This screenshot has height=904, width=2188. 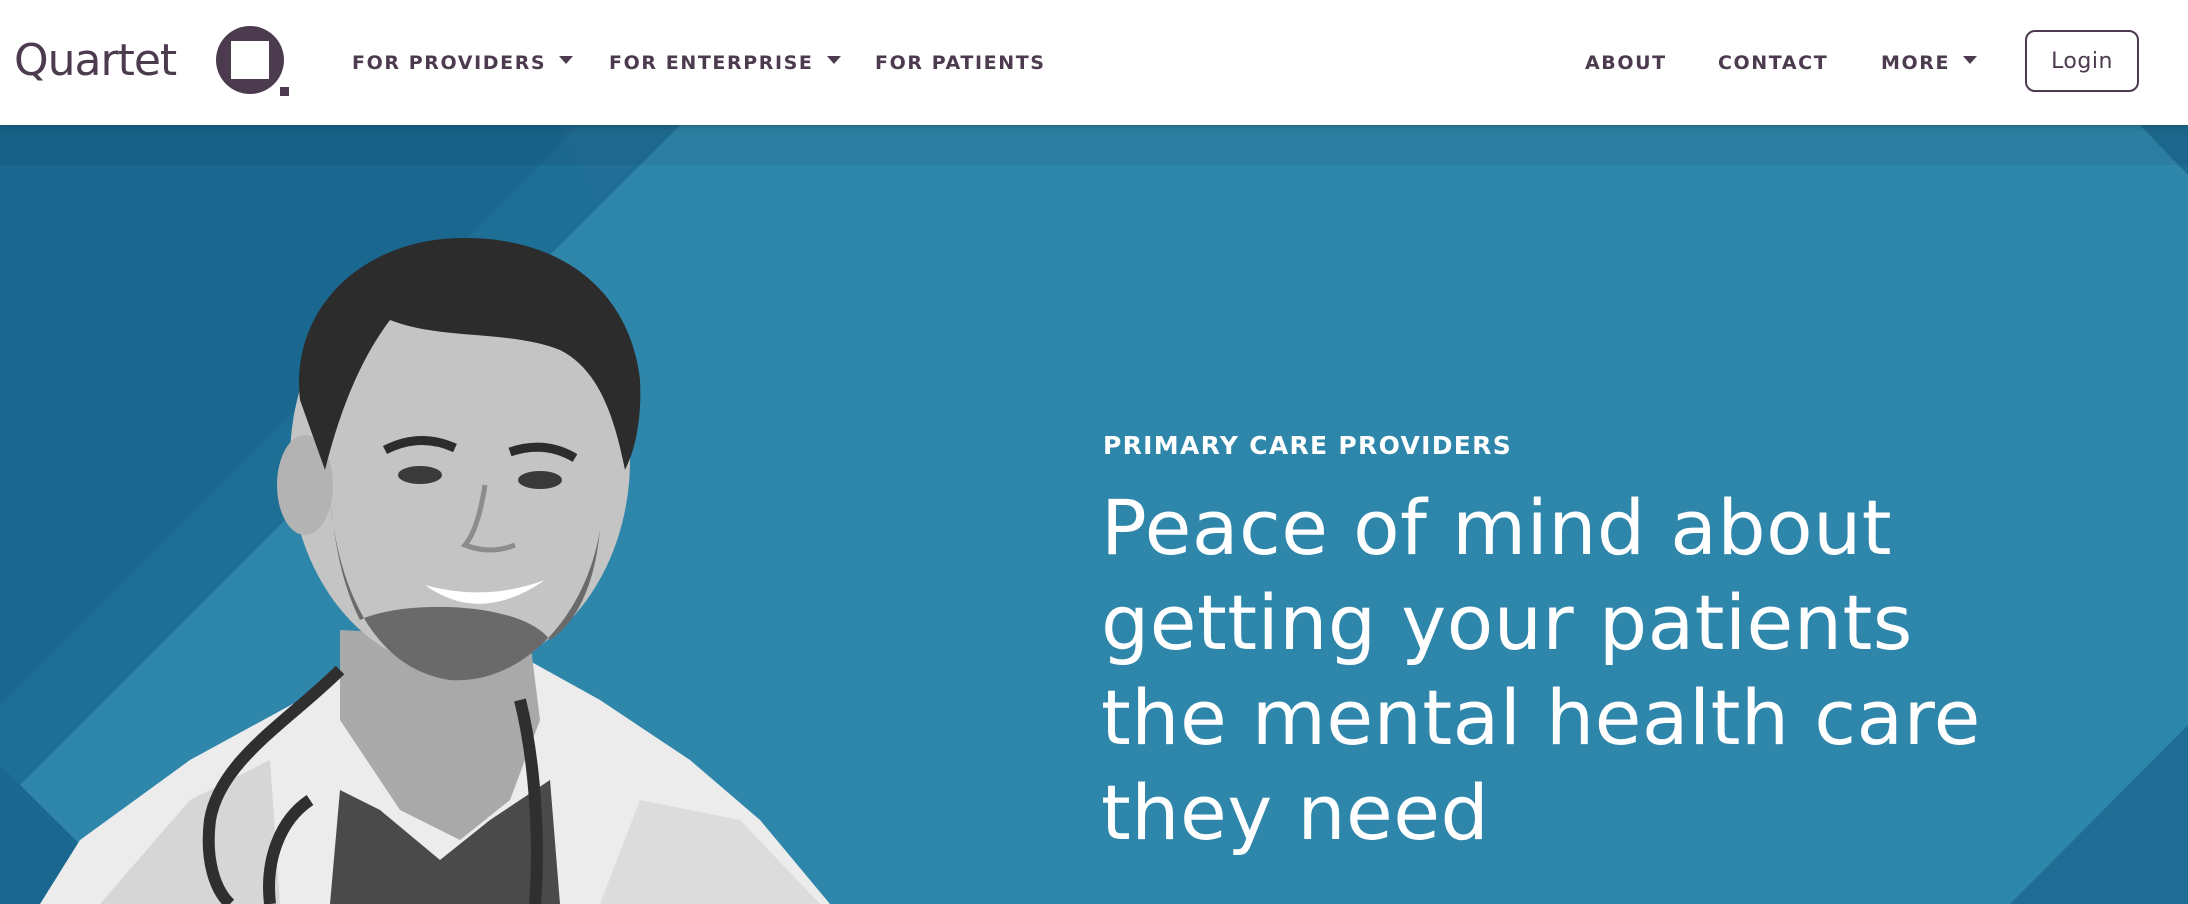 I want to click on logo: Quartet, so click(x=151, y=60).